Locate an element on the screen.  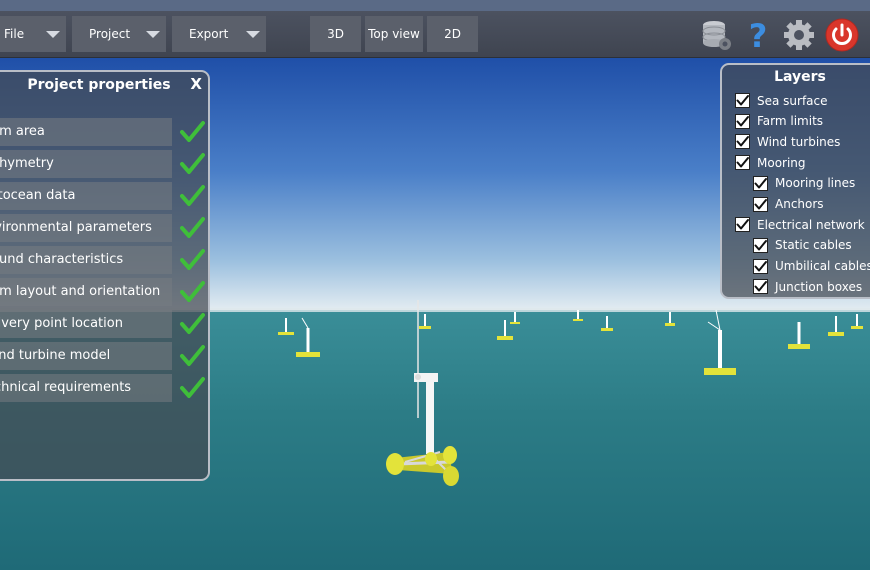
layer-label: Electrical network is located at coordinates (811, 224).